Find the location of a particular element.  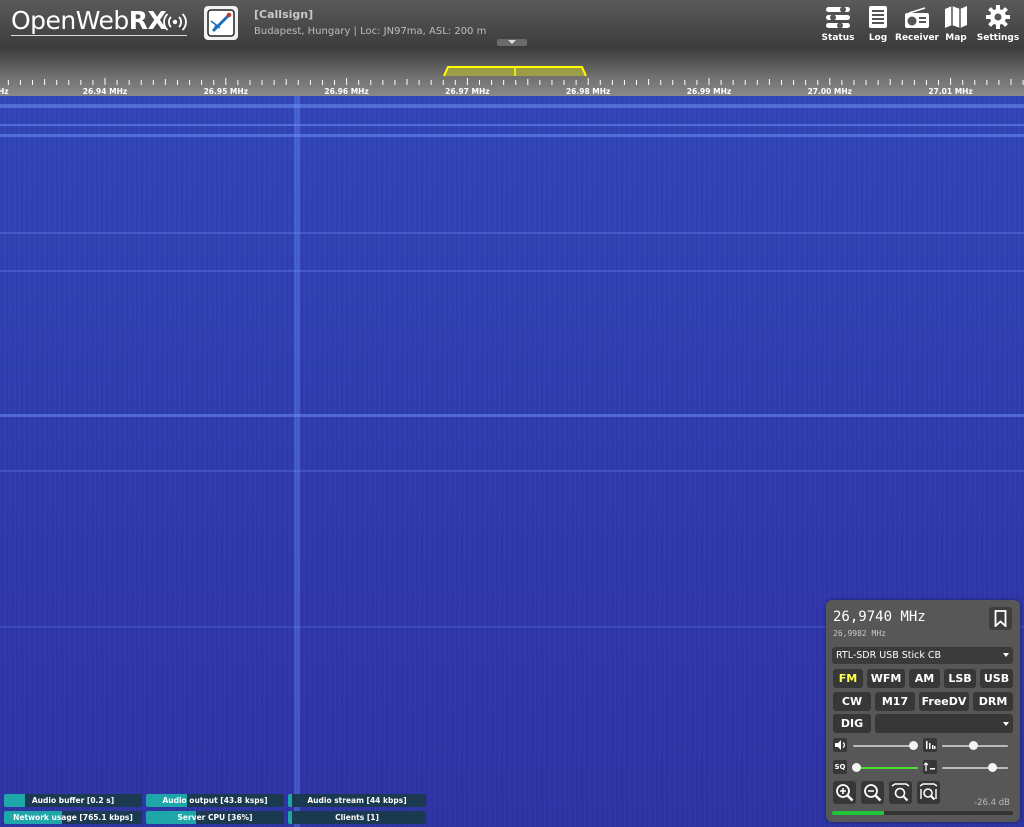

receiver-avatar is located at coordinates (221, 23).